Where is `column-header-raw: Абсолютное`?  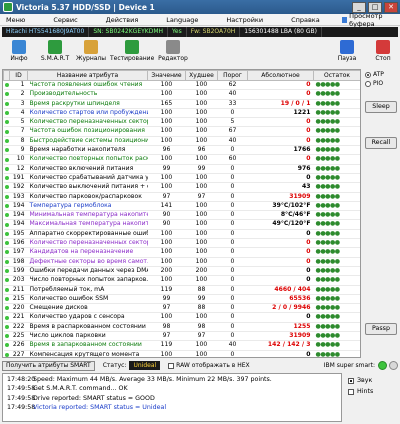 column-header-raw: Абсолютное is located at coordinates (280, 75).